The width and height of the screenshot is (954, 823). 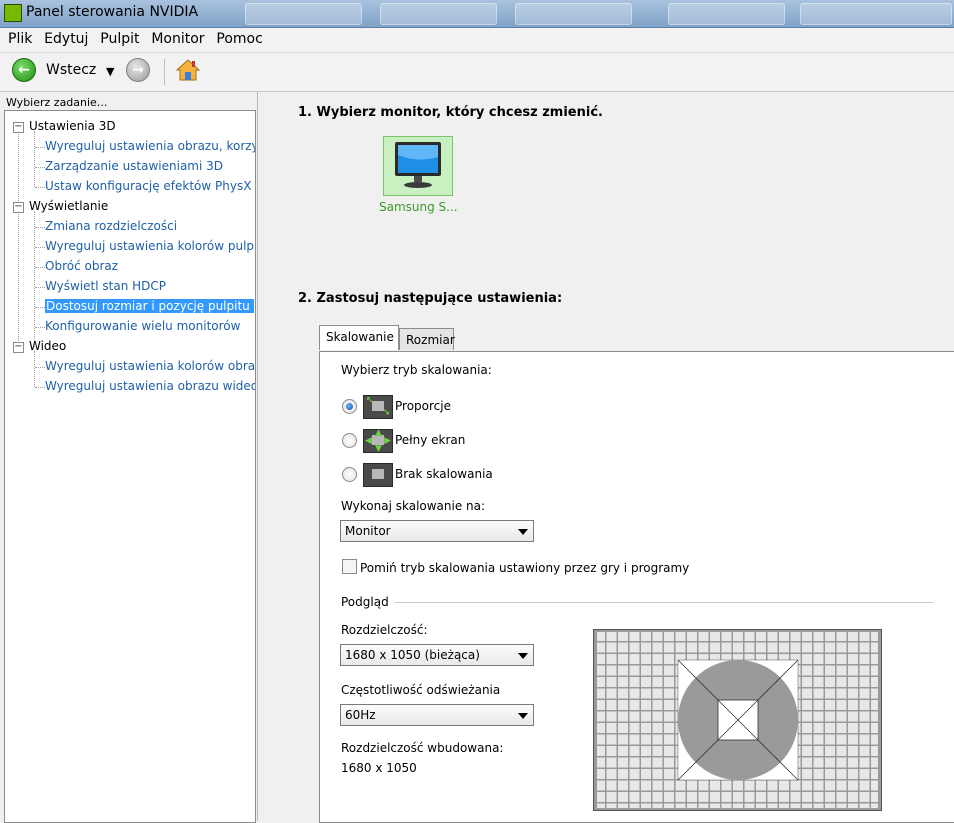 What do you see at coordinates (365, 602) in the screenshot?
I see `preview-group-label: Podgląd` at bounding box center [365, 602].